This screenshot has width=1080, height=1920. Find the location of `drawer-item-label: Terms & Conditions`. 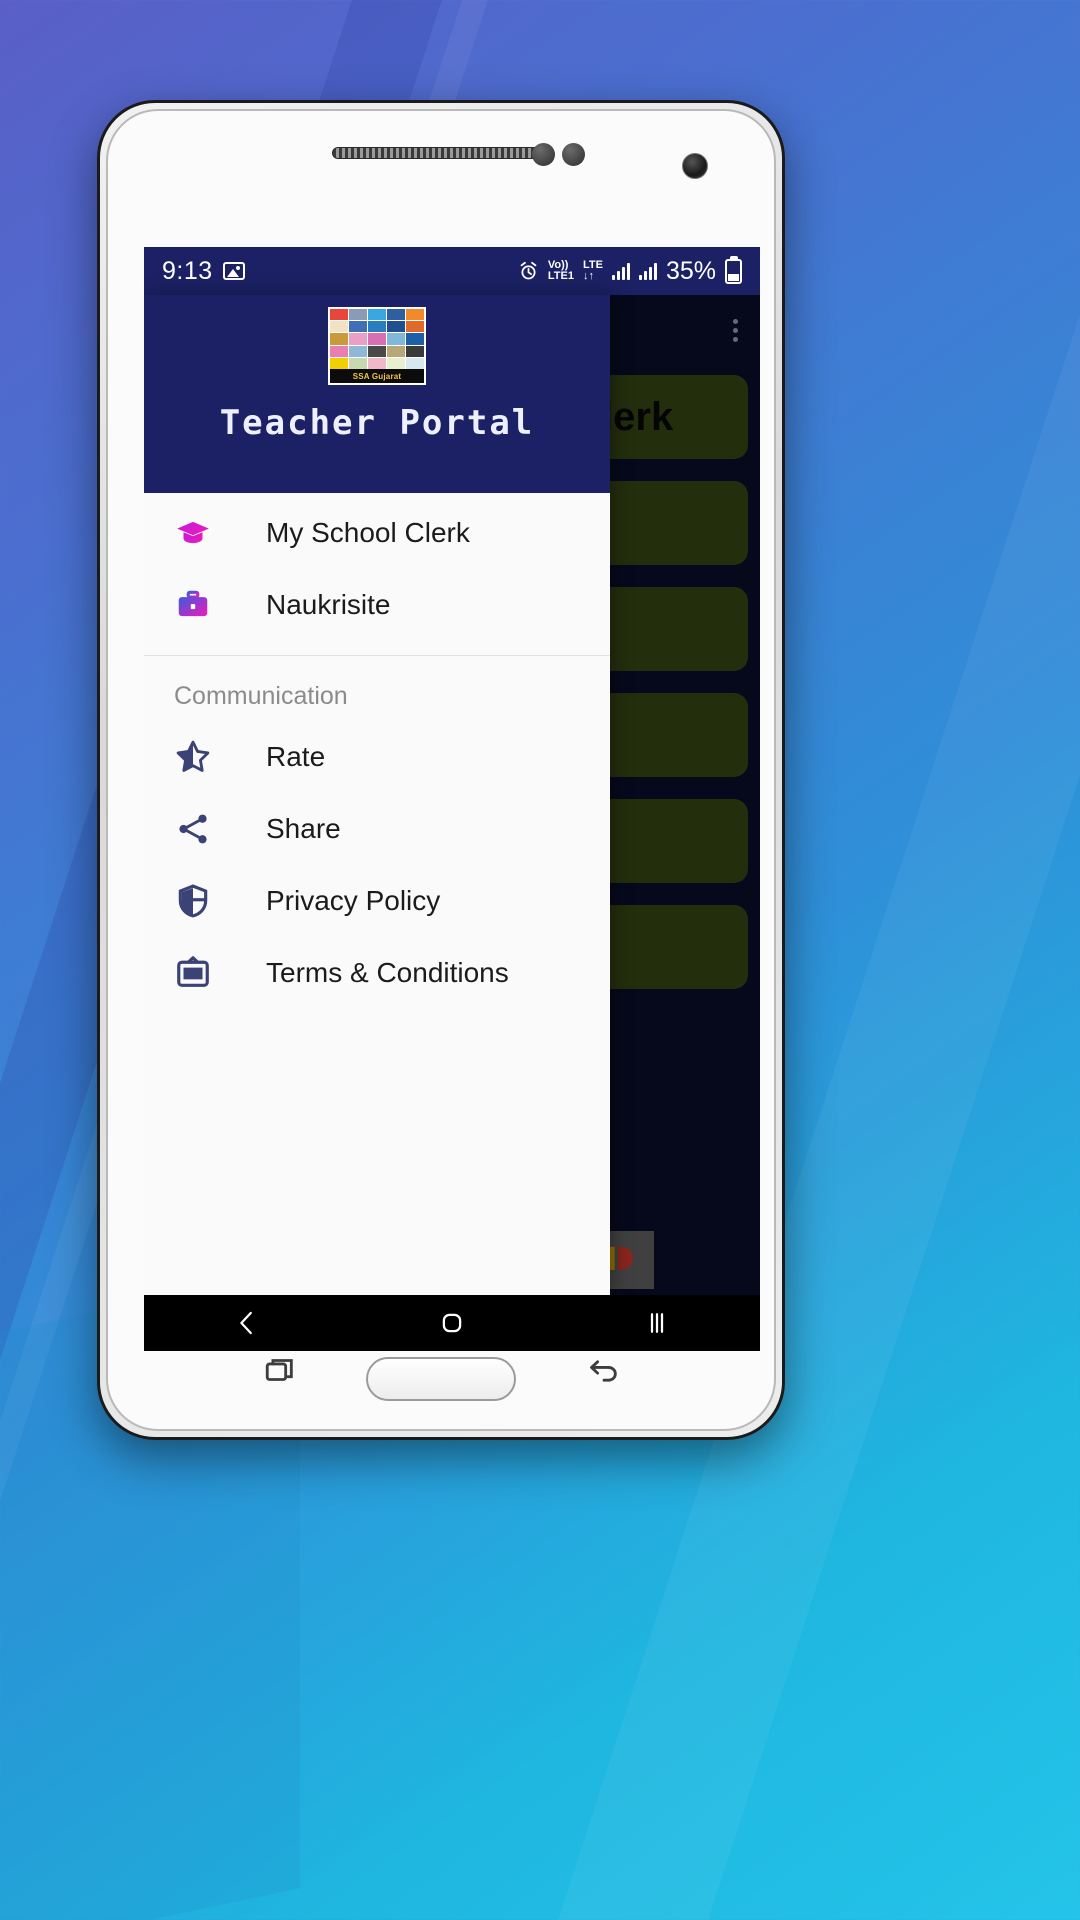

drawer-item-label: Terms & Conditions is located at coordinates (387, 972).